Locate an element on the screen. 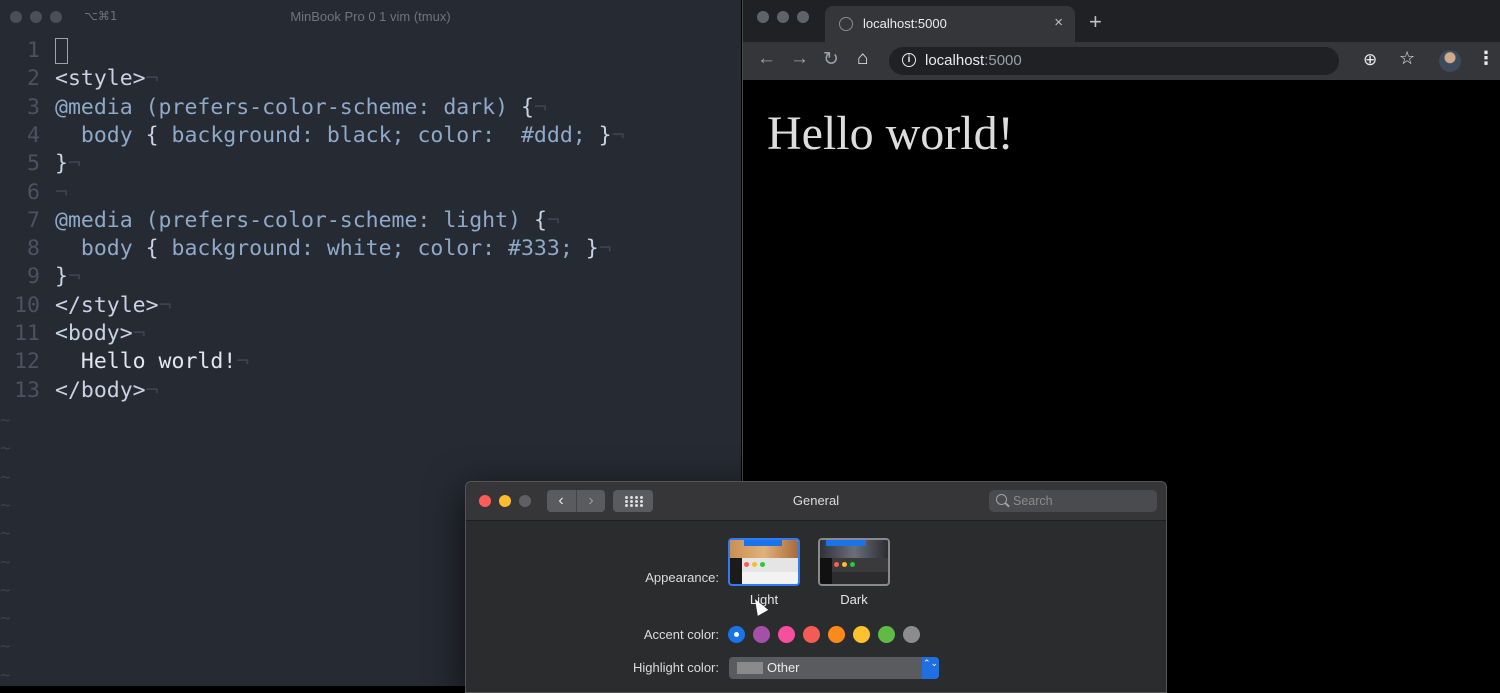 This screenshot has width=1500, height=693. profile-avatar is located at coordinates (1450, 61).